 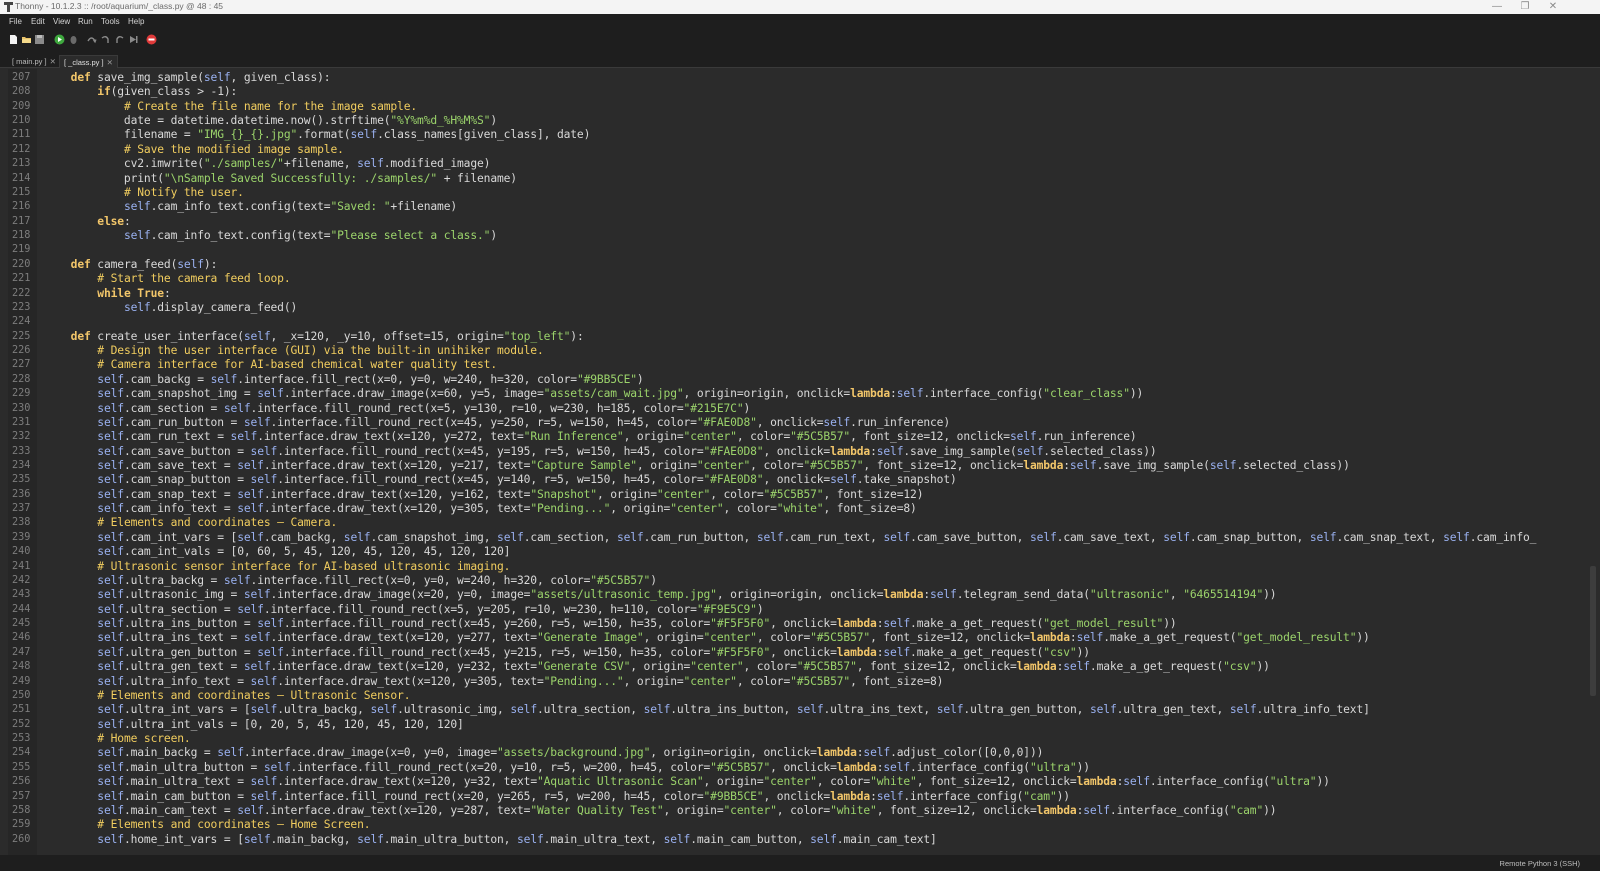 I want to click on line-number: 254, so click(x=21, y=753).